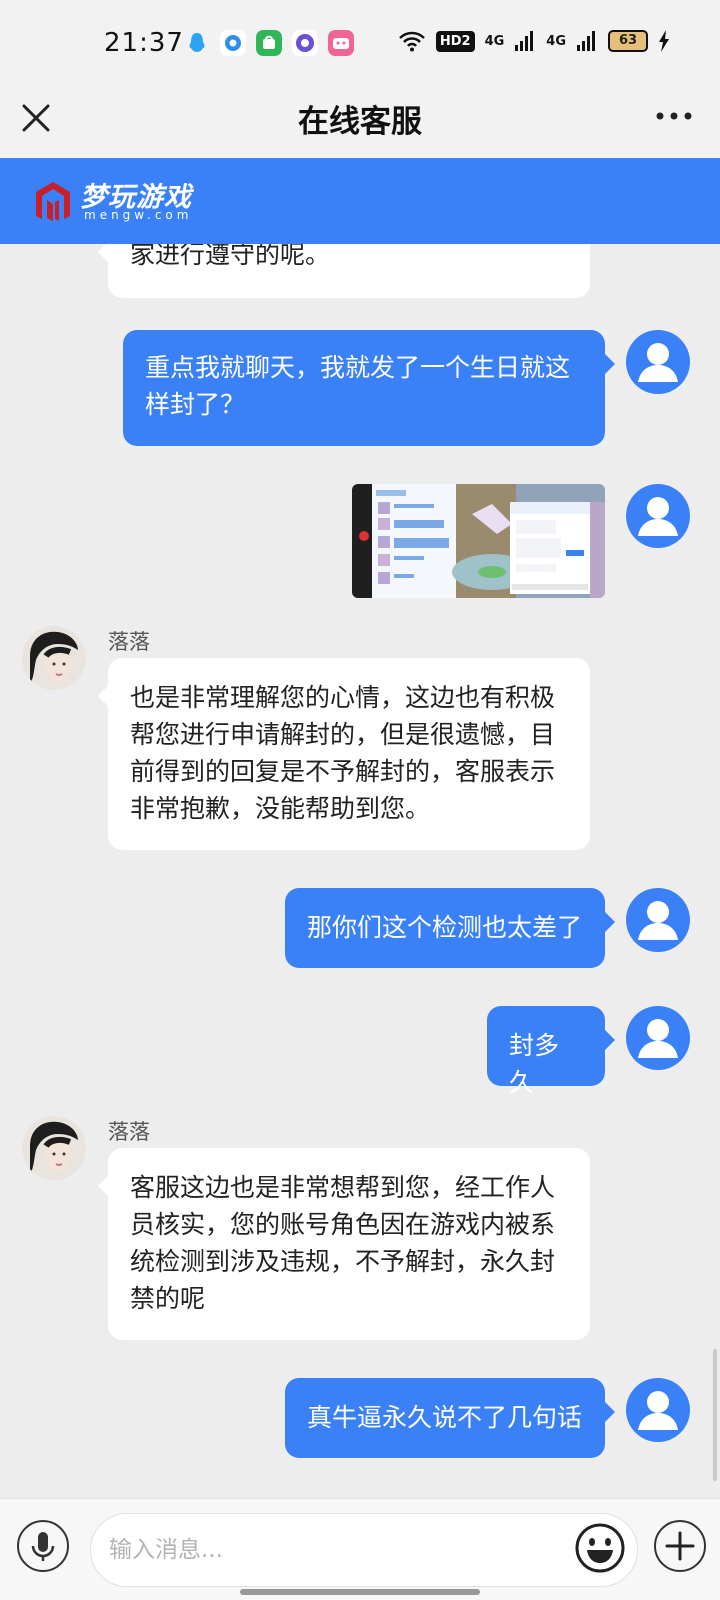 This screenshot has width=720, height=1600. Describe the element at coordinates (144, 43) in the screenshot. I see `clock: 21:37` at that location.